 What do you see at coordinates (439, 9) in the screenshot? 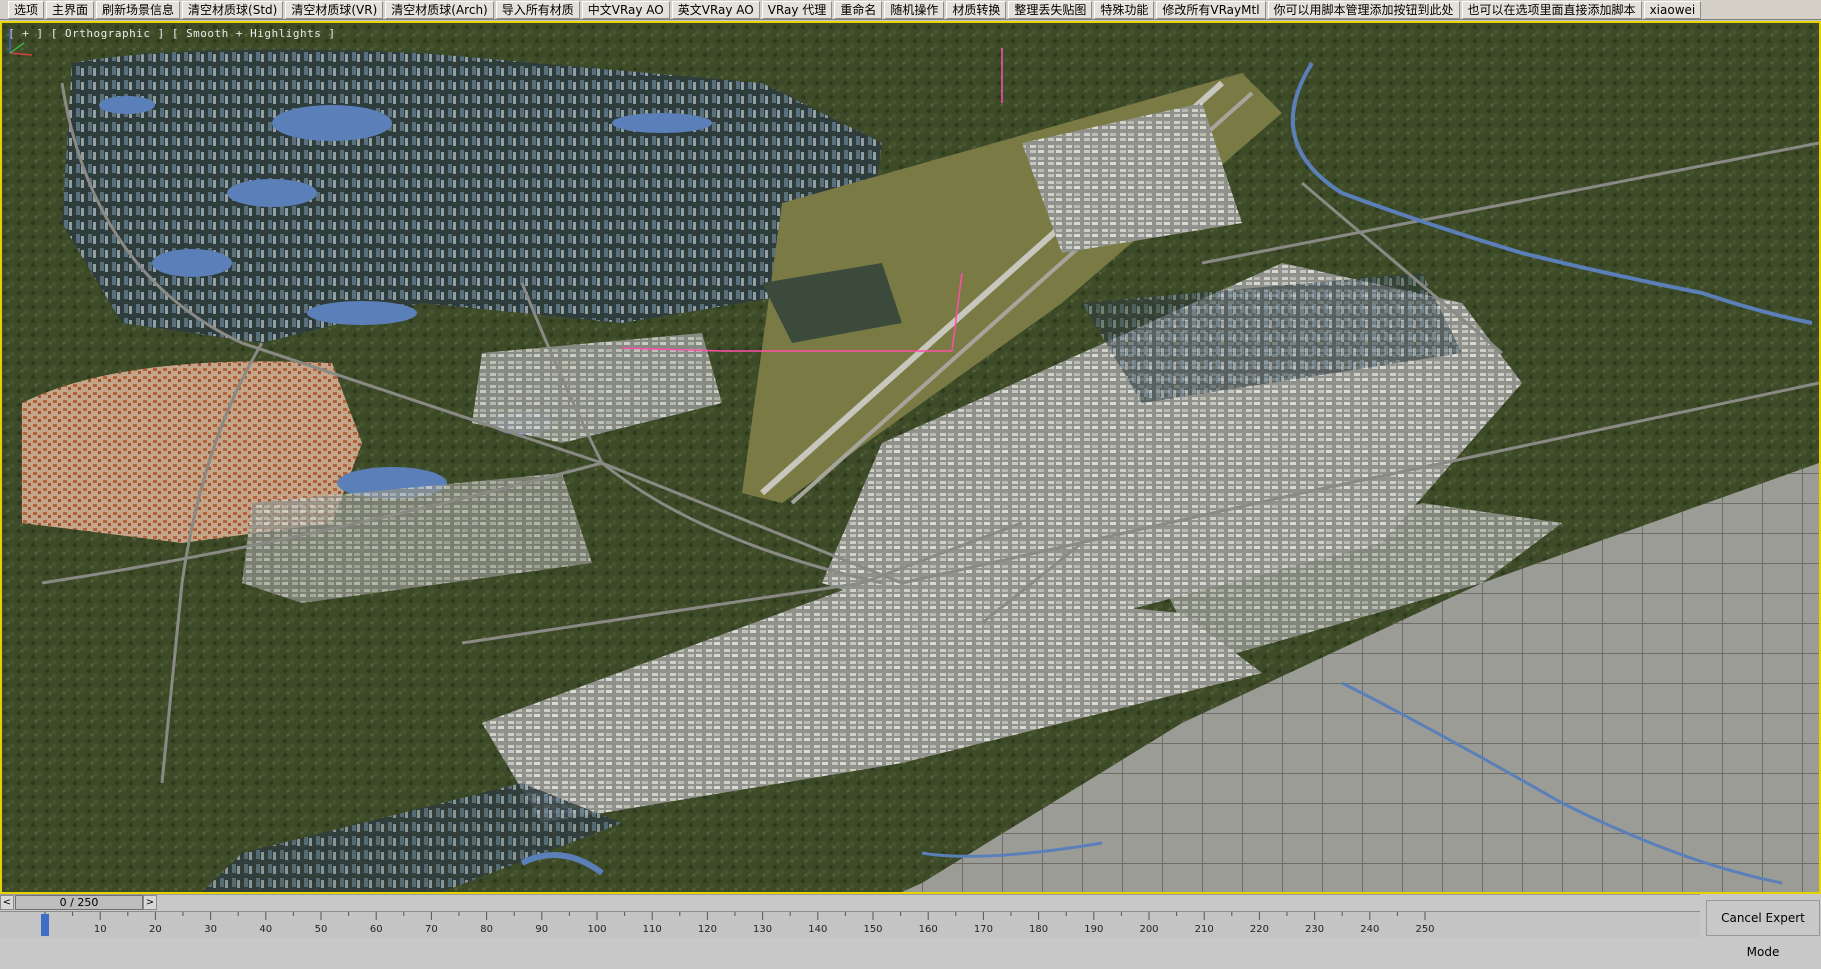
I see `toolbar-button-5: 清空材质球(Arch)` at bounding box center [439, 9].